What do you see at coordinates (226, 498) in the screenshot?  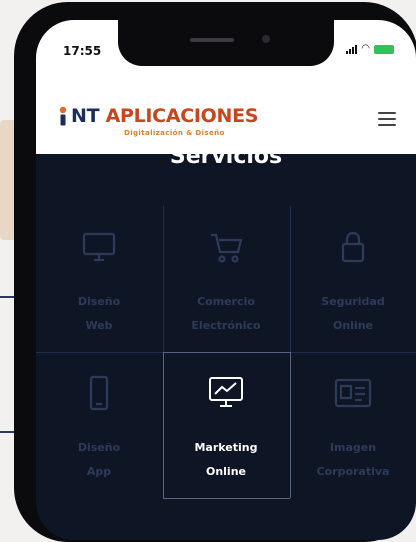 I see `grid-divider-active` at bounding box center [226, 498].